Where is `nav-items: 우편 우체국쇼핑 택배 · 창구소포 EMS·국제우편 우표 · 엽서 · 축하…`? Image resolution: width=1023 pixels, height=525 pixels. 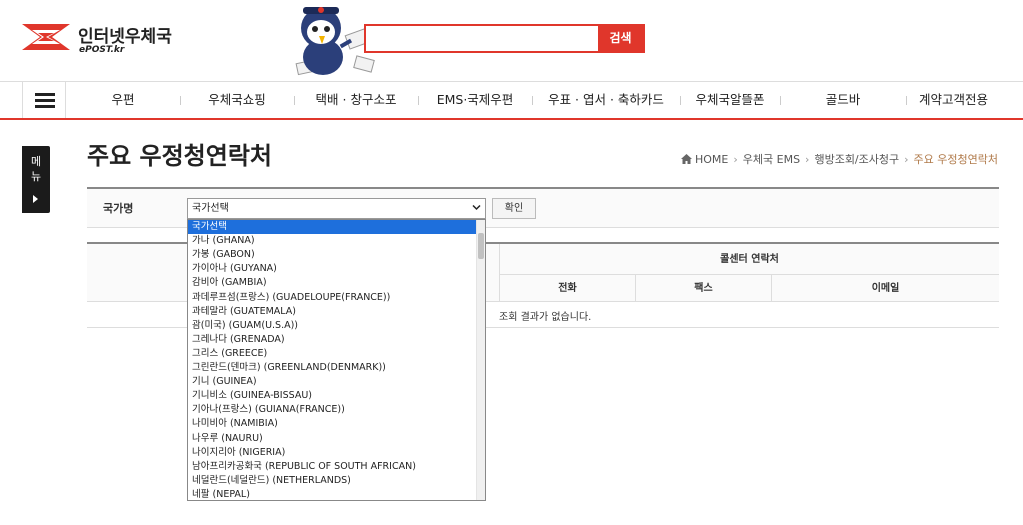 nav-items: 우편 우체국쇼핑 택배 · 창구소포 EMS·국제우편 우표 · 엽서 · 축하… is located at coordinates (544, 100).